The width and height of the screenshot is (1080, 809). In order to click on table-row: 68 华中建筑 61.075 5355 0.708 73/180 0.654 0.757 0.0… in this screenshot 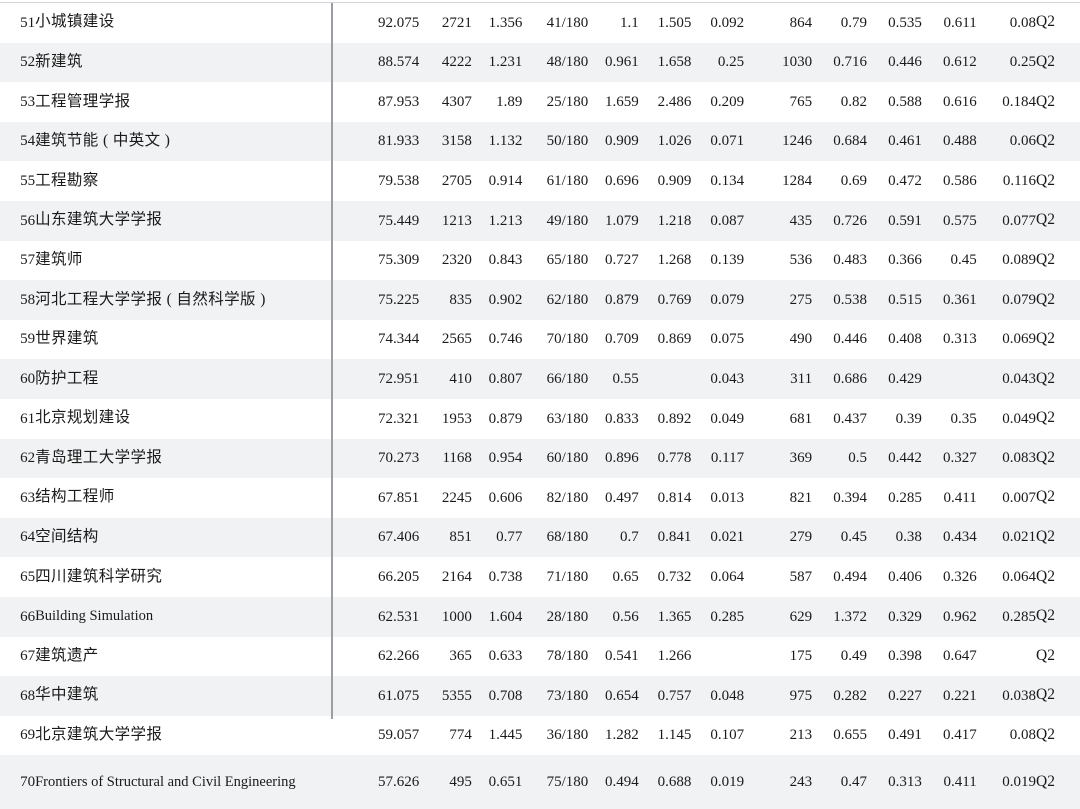, I will do `click(540, 696)`.